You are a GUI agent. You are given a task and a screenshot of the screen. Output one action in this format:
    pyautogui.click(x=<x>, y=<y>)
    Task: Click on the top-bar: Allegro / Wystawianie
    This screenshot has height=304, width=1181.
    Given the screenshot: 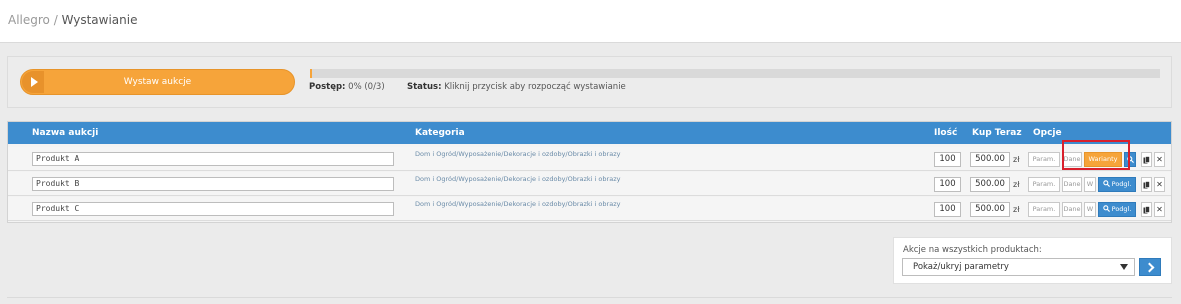 What is the action you would take?
    pyautogui.click(x=590, y=21)
    